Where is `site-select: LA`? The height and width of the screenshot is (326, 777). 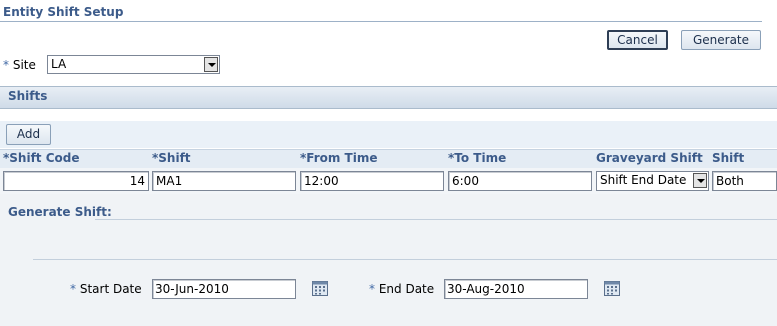 site-select: LA is located at coordinates (133, 64).